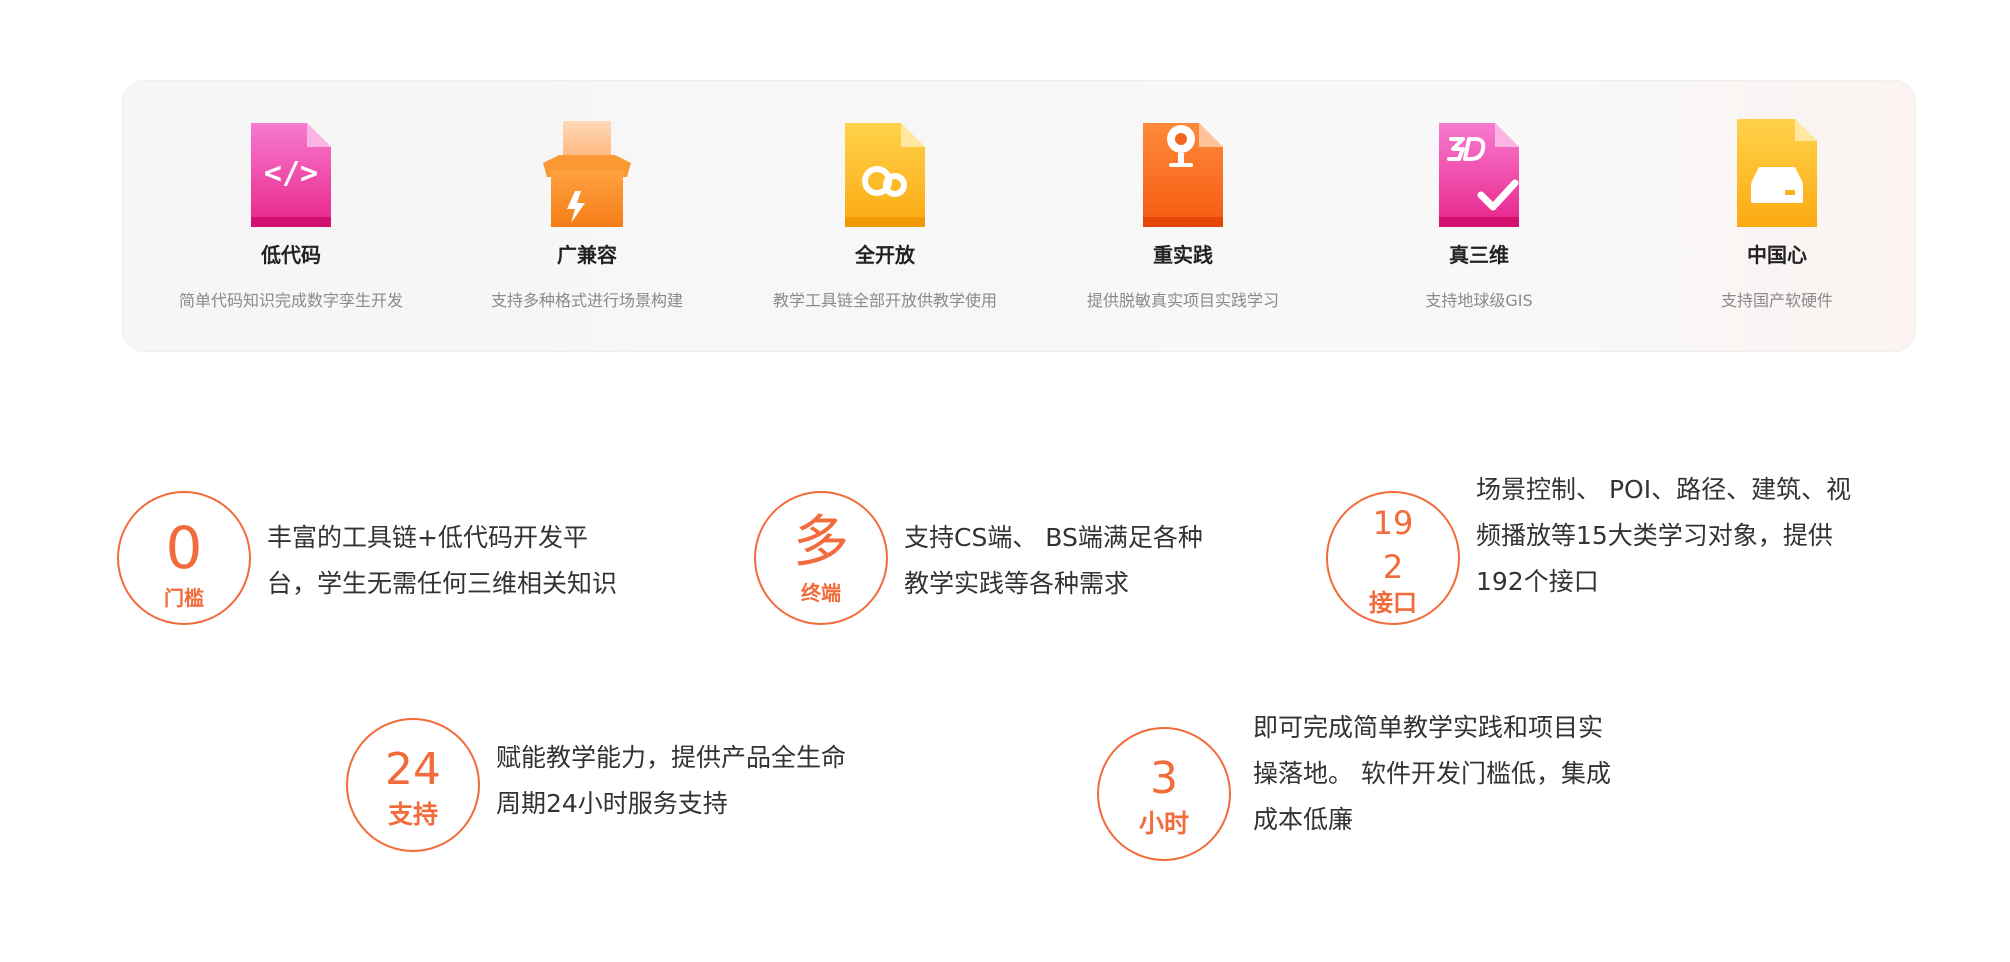 The height and width of the screenshot is (962, 2010). Describe the element at coordinates (291, 255) in the screenshot. I see `feature-title: 低代码` at that location.